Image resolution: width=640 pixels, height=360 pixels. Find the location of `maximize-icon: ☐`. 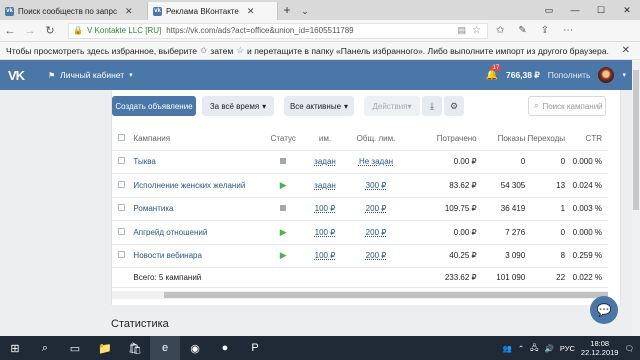

maximize-icon: ☐ is located at coordinates (601, 10).